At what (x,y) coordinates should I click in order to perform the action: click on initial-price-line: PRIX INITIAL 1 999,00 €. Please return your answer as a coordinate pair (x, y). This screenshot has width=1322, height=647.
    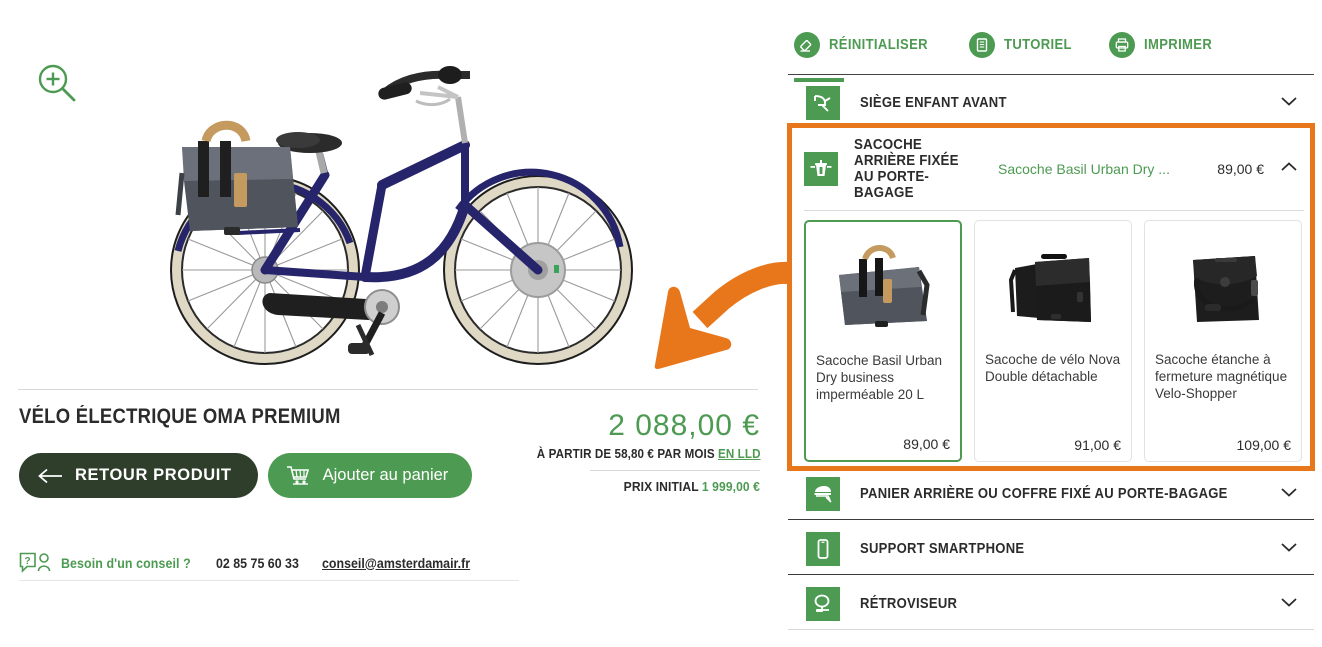
    Looking at the image, I should click on (648, 486).